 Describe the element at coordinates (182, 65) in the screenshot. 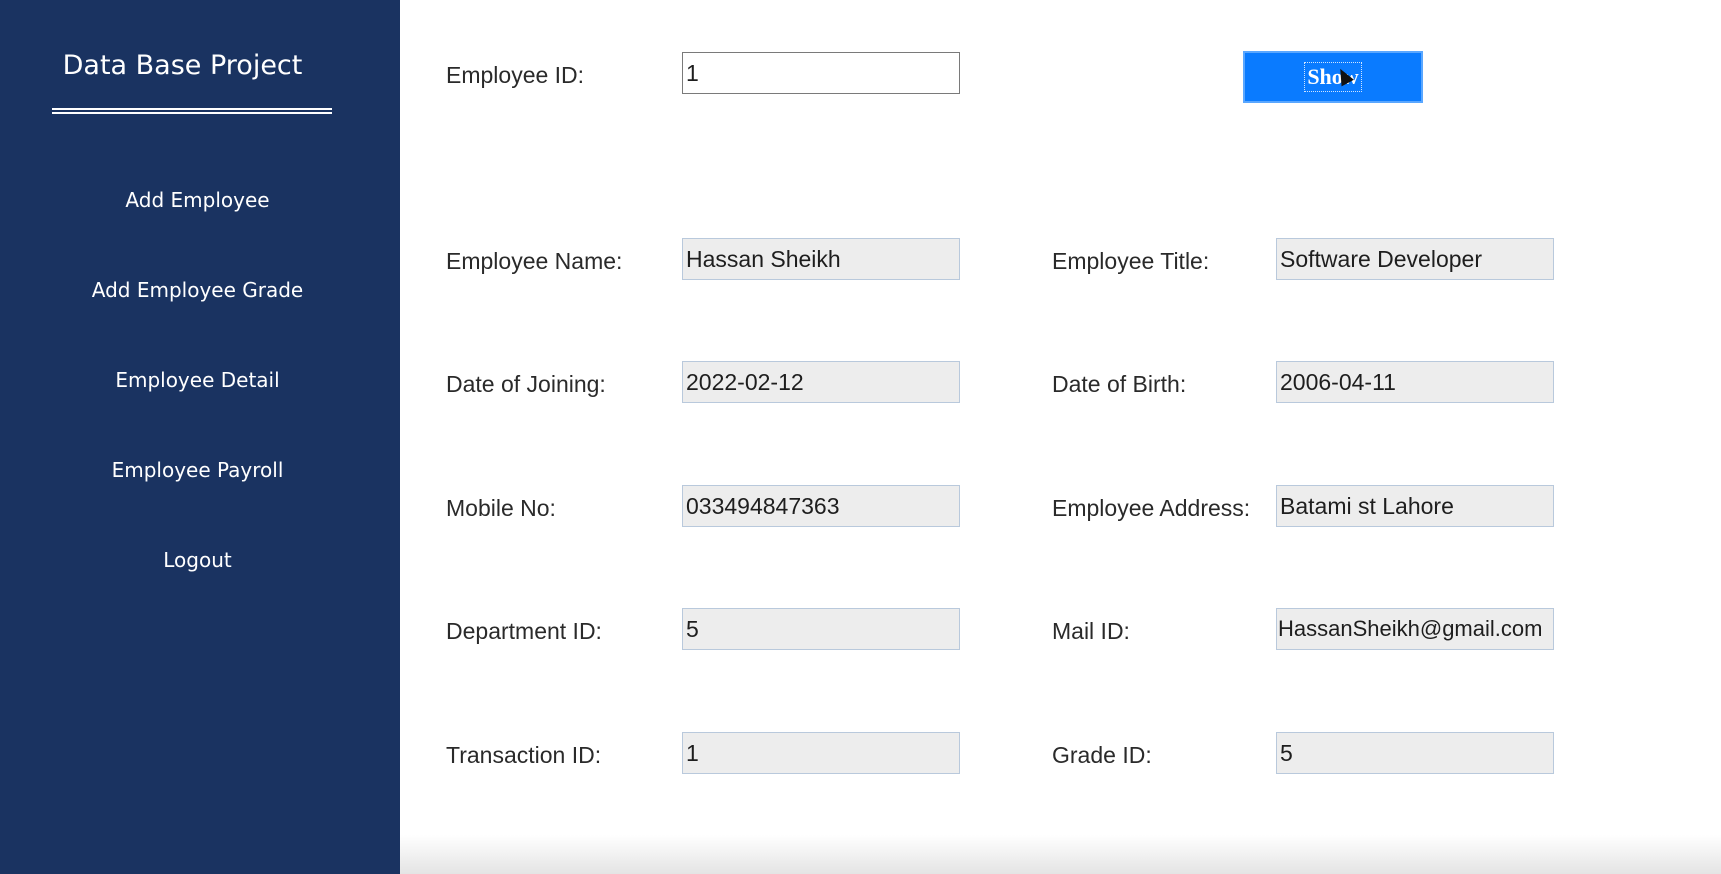

I see `app-title: Data Base Project` at that location.